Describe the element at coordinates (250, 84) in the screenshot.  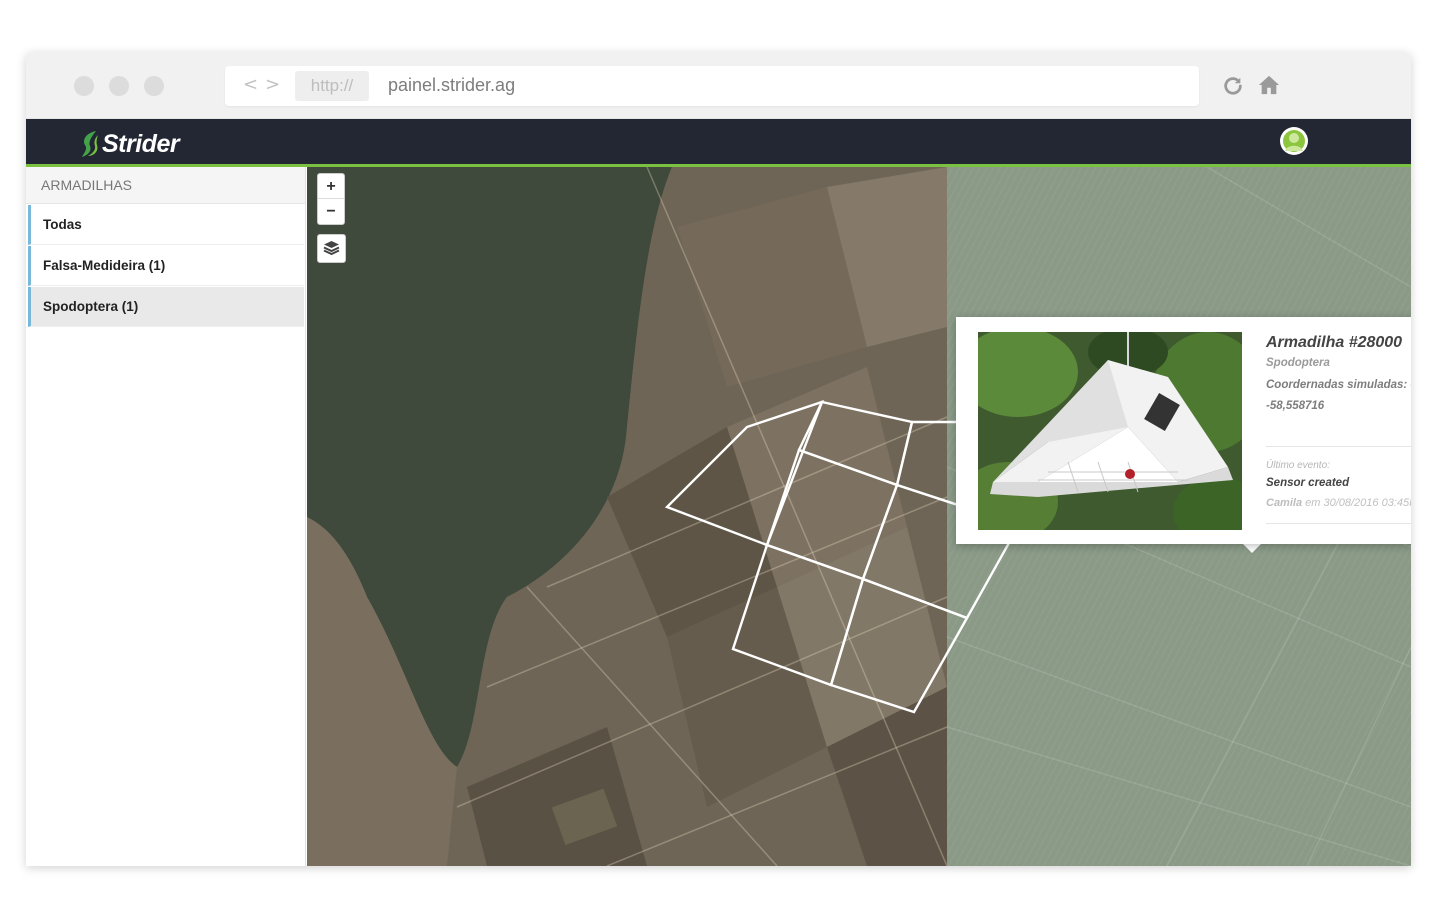
I see `back-arrow-icon: <` at that location.